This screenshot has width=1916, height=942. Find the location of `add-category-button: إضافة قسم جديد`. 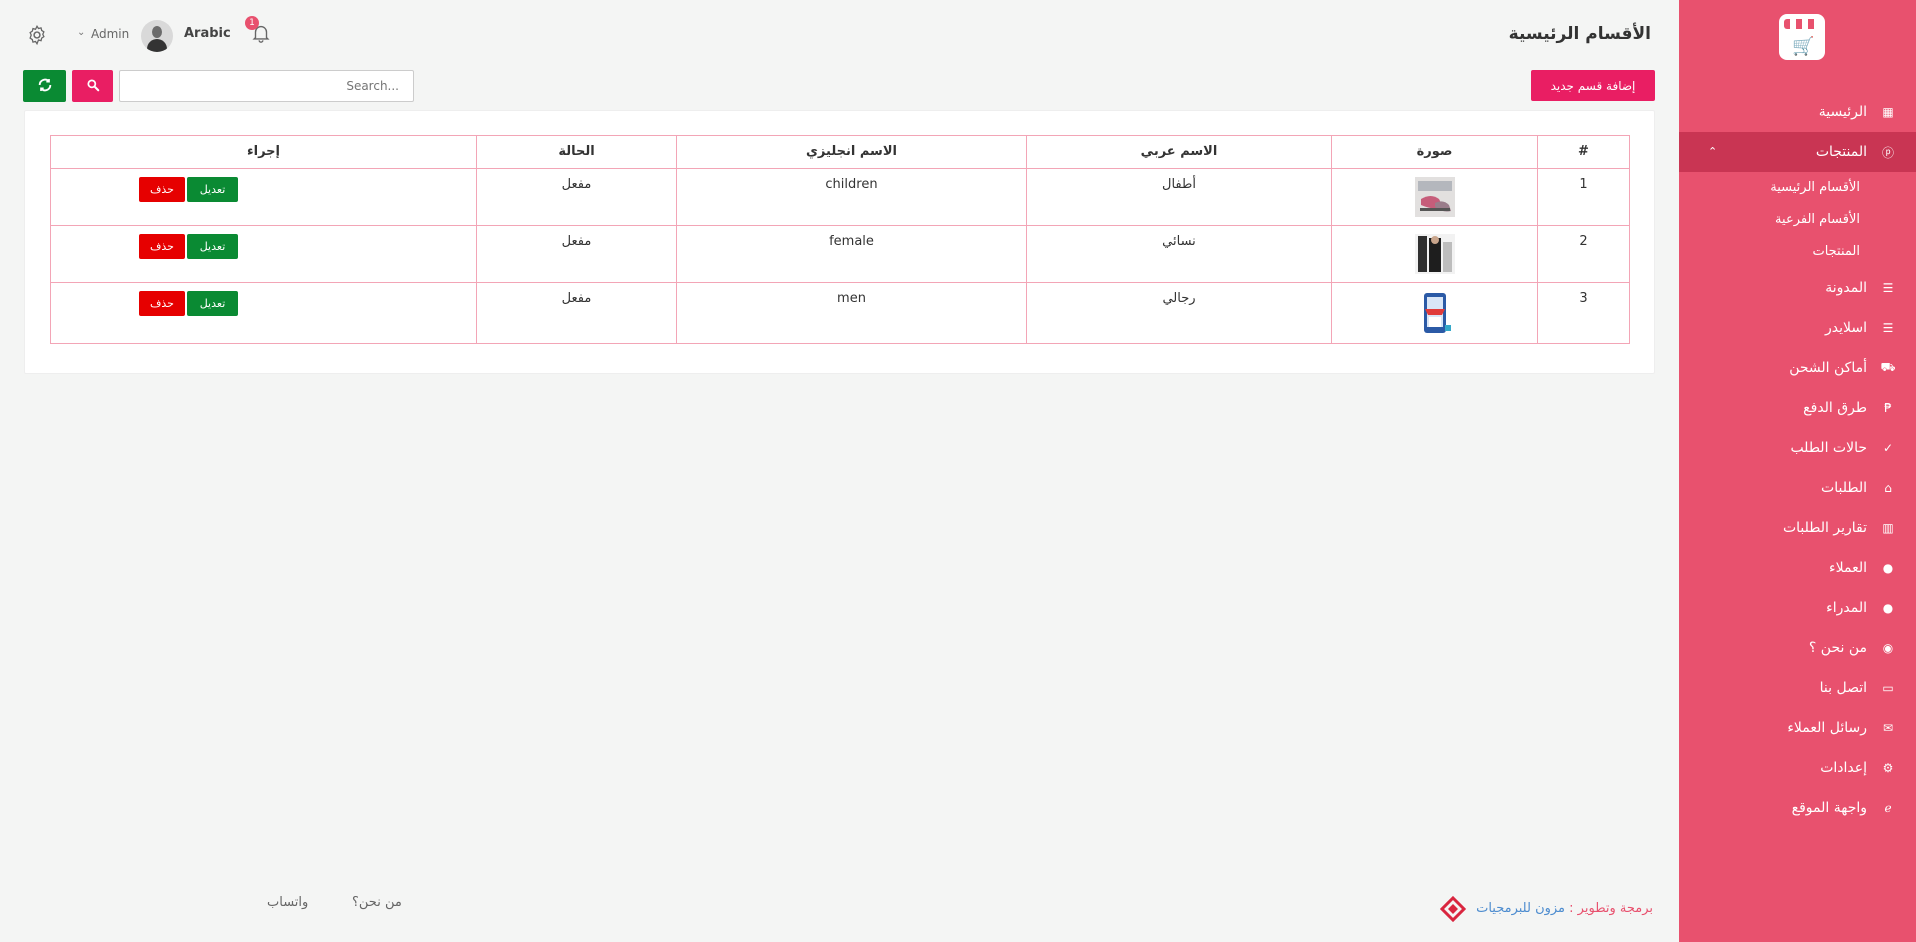

add-category-button: إضافة قسم جديد is located at coordinates (1593, 85).